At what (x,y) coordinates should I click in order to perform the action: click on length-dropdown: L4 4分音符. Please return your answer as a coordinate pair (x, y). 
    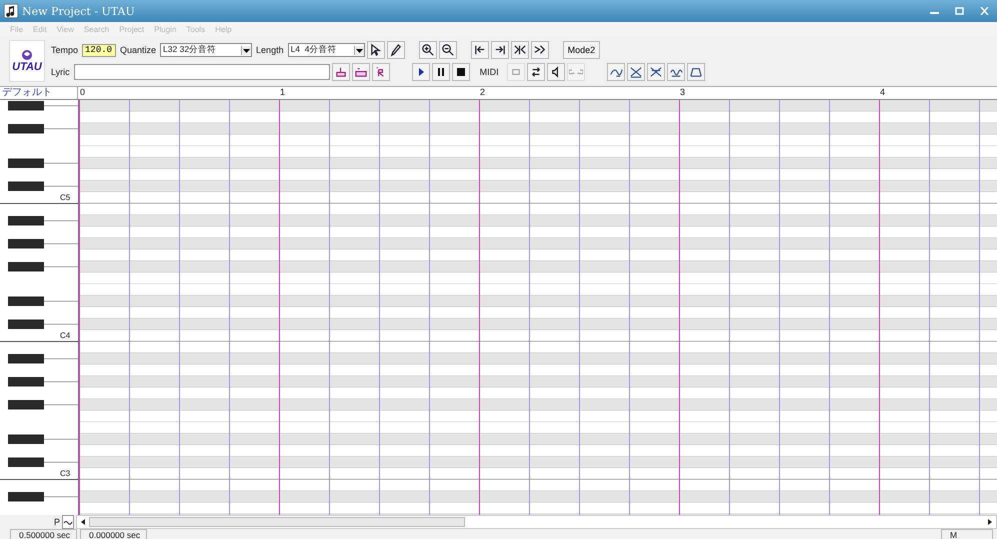
    Looking at the image, I should click on (326, 50).